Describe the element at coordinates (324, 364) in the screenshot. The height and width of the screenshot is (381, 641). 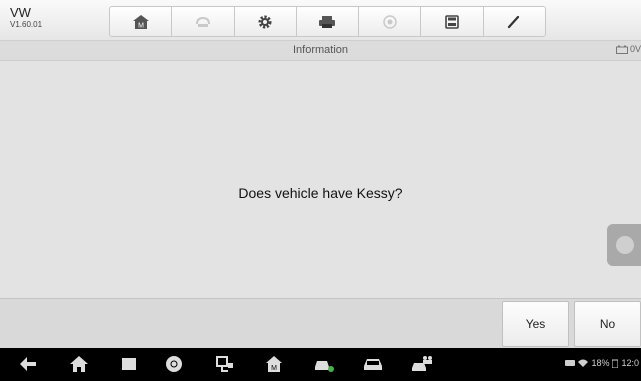
I see `car-service-icon` at that location.